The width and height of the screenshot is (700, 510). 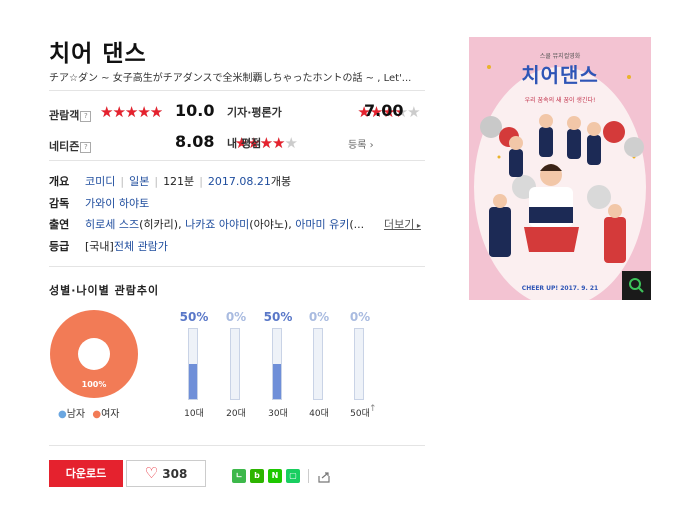 I want to click on poster-title: 치어댄스, so click(x=560, y=75).